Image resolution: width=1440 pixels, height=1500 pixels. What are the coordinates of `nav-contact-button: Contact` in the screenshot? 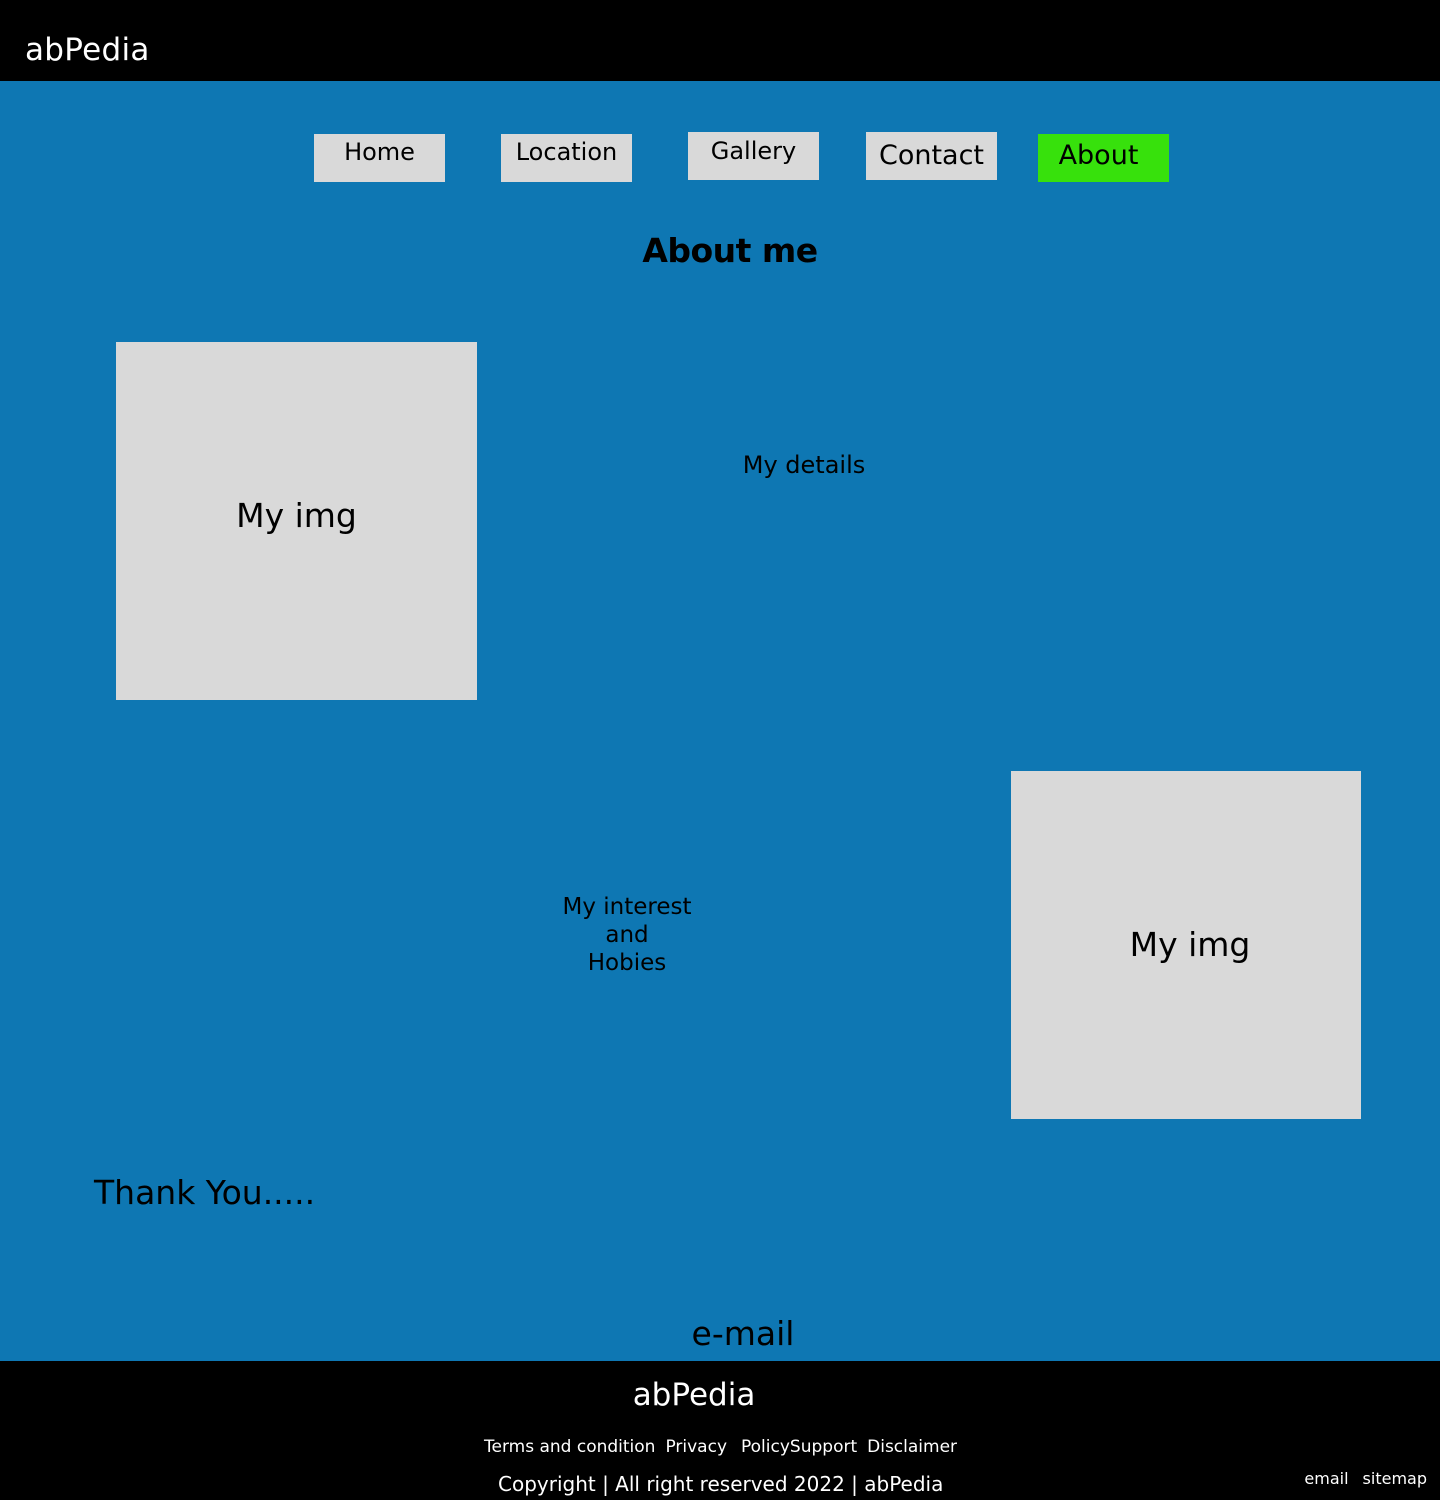 It's located at (931, 156).